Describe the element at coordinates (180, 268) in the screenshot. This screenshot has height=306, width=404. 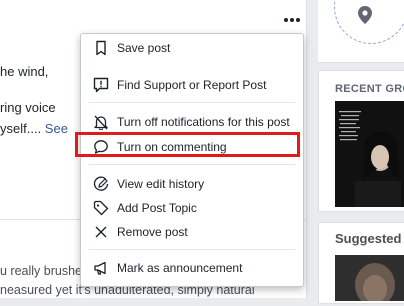
I see `menu-item-label: Mark as announcement` at that location.